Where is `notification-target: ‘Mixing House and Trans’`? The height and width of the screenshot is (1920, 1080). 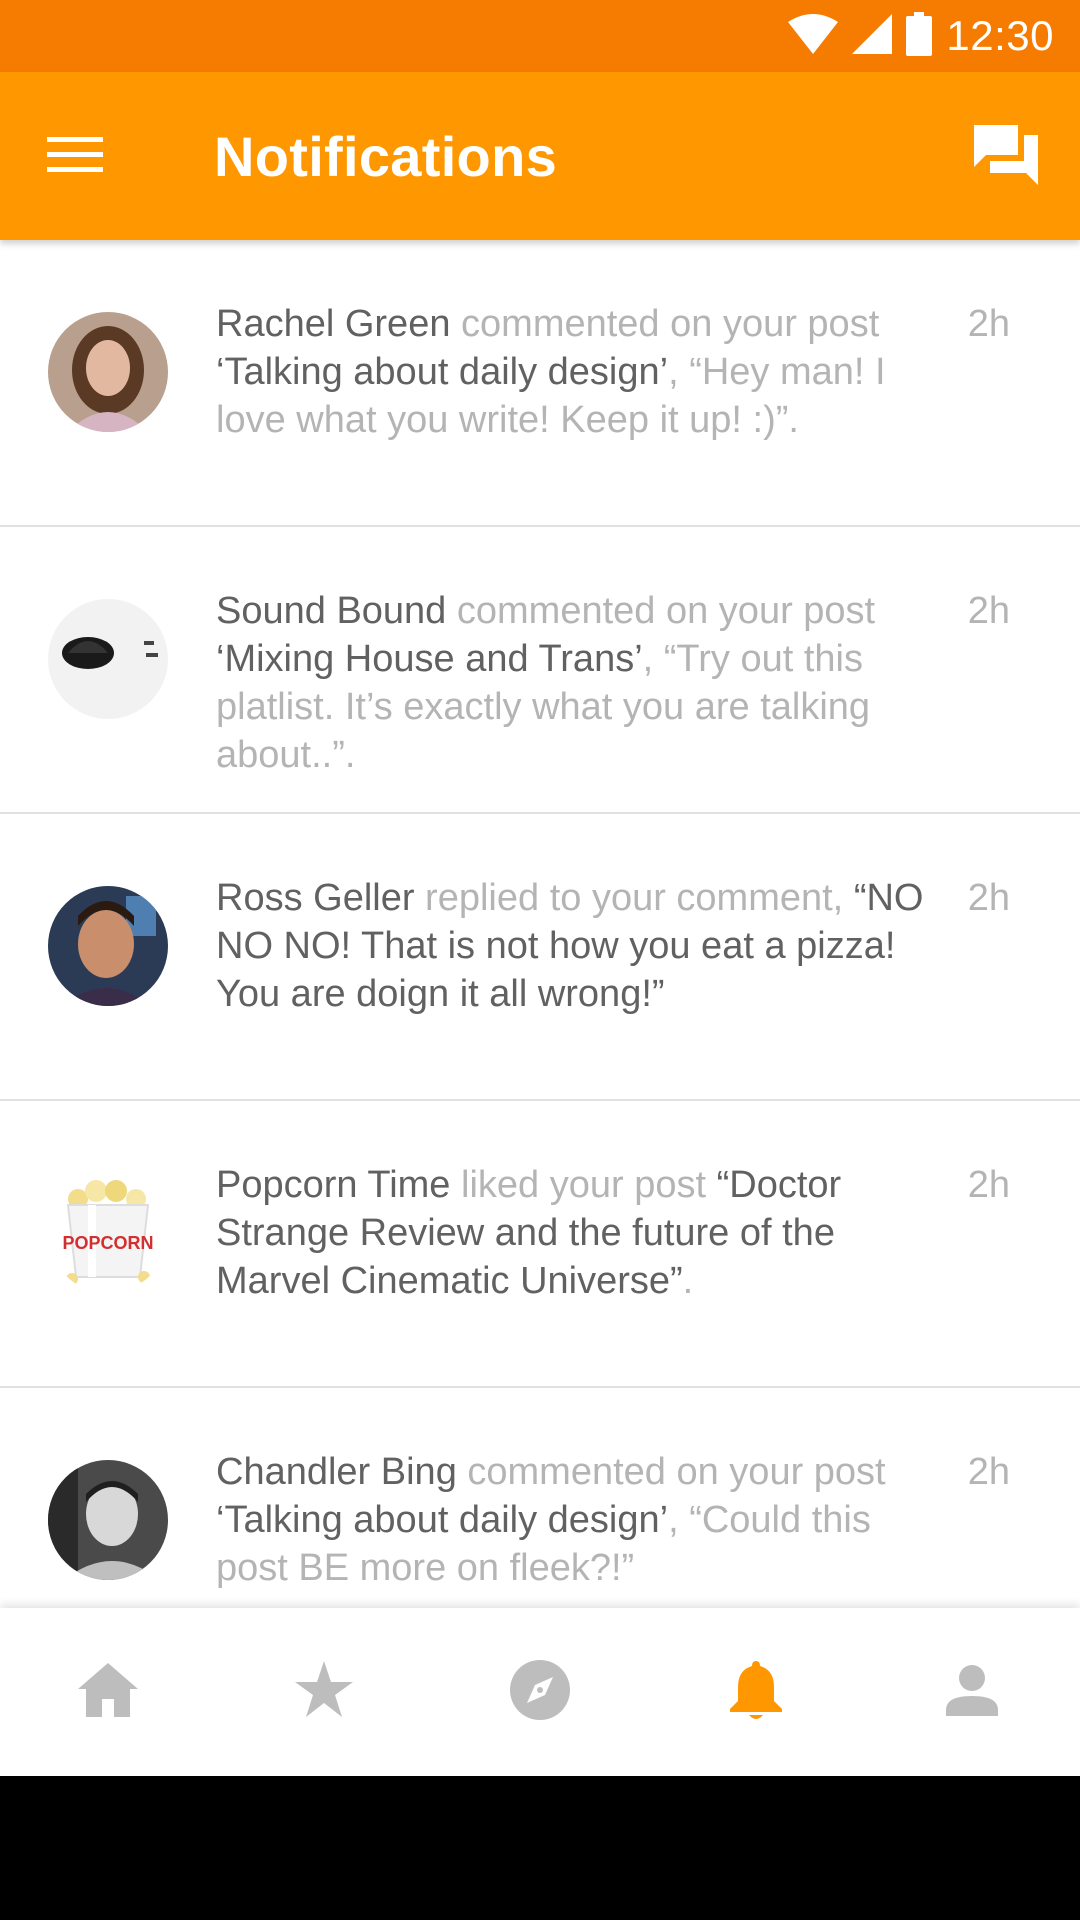 notification-target: ‘Mixing House and Trans’ is located at coordinates (429, 659).